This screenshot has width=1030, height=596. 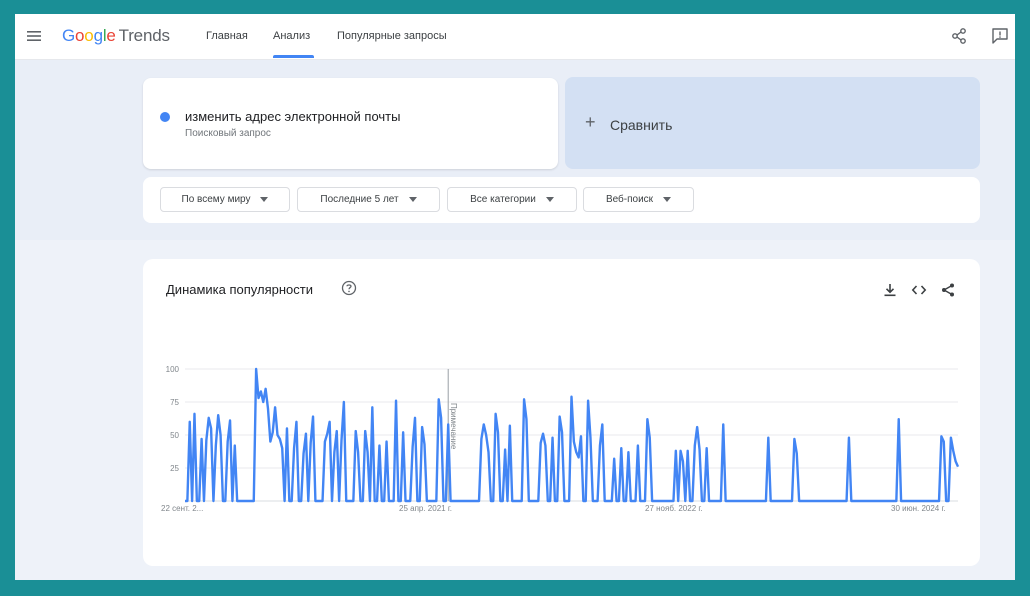 I want to click on nav-home: Главная, so click(x=227, y=36).